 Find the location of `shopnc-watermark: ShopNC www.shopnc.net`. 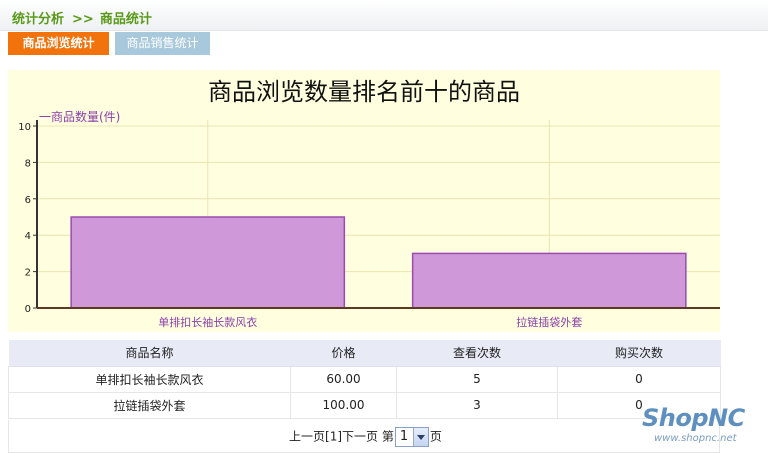

shopnc-watermark: ShopNC www.shopnc.net is located at coordinates (704, 427).